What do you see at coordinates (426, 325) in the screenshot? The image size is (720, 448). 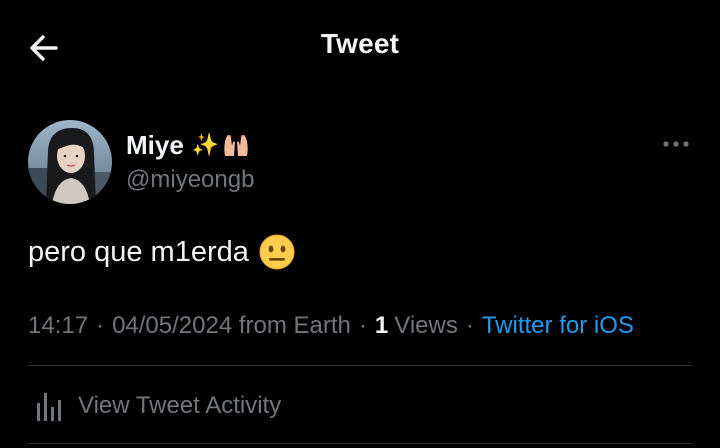 I see `views-label: Views` at bounding box center [426, 325].